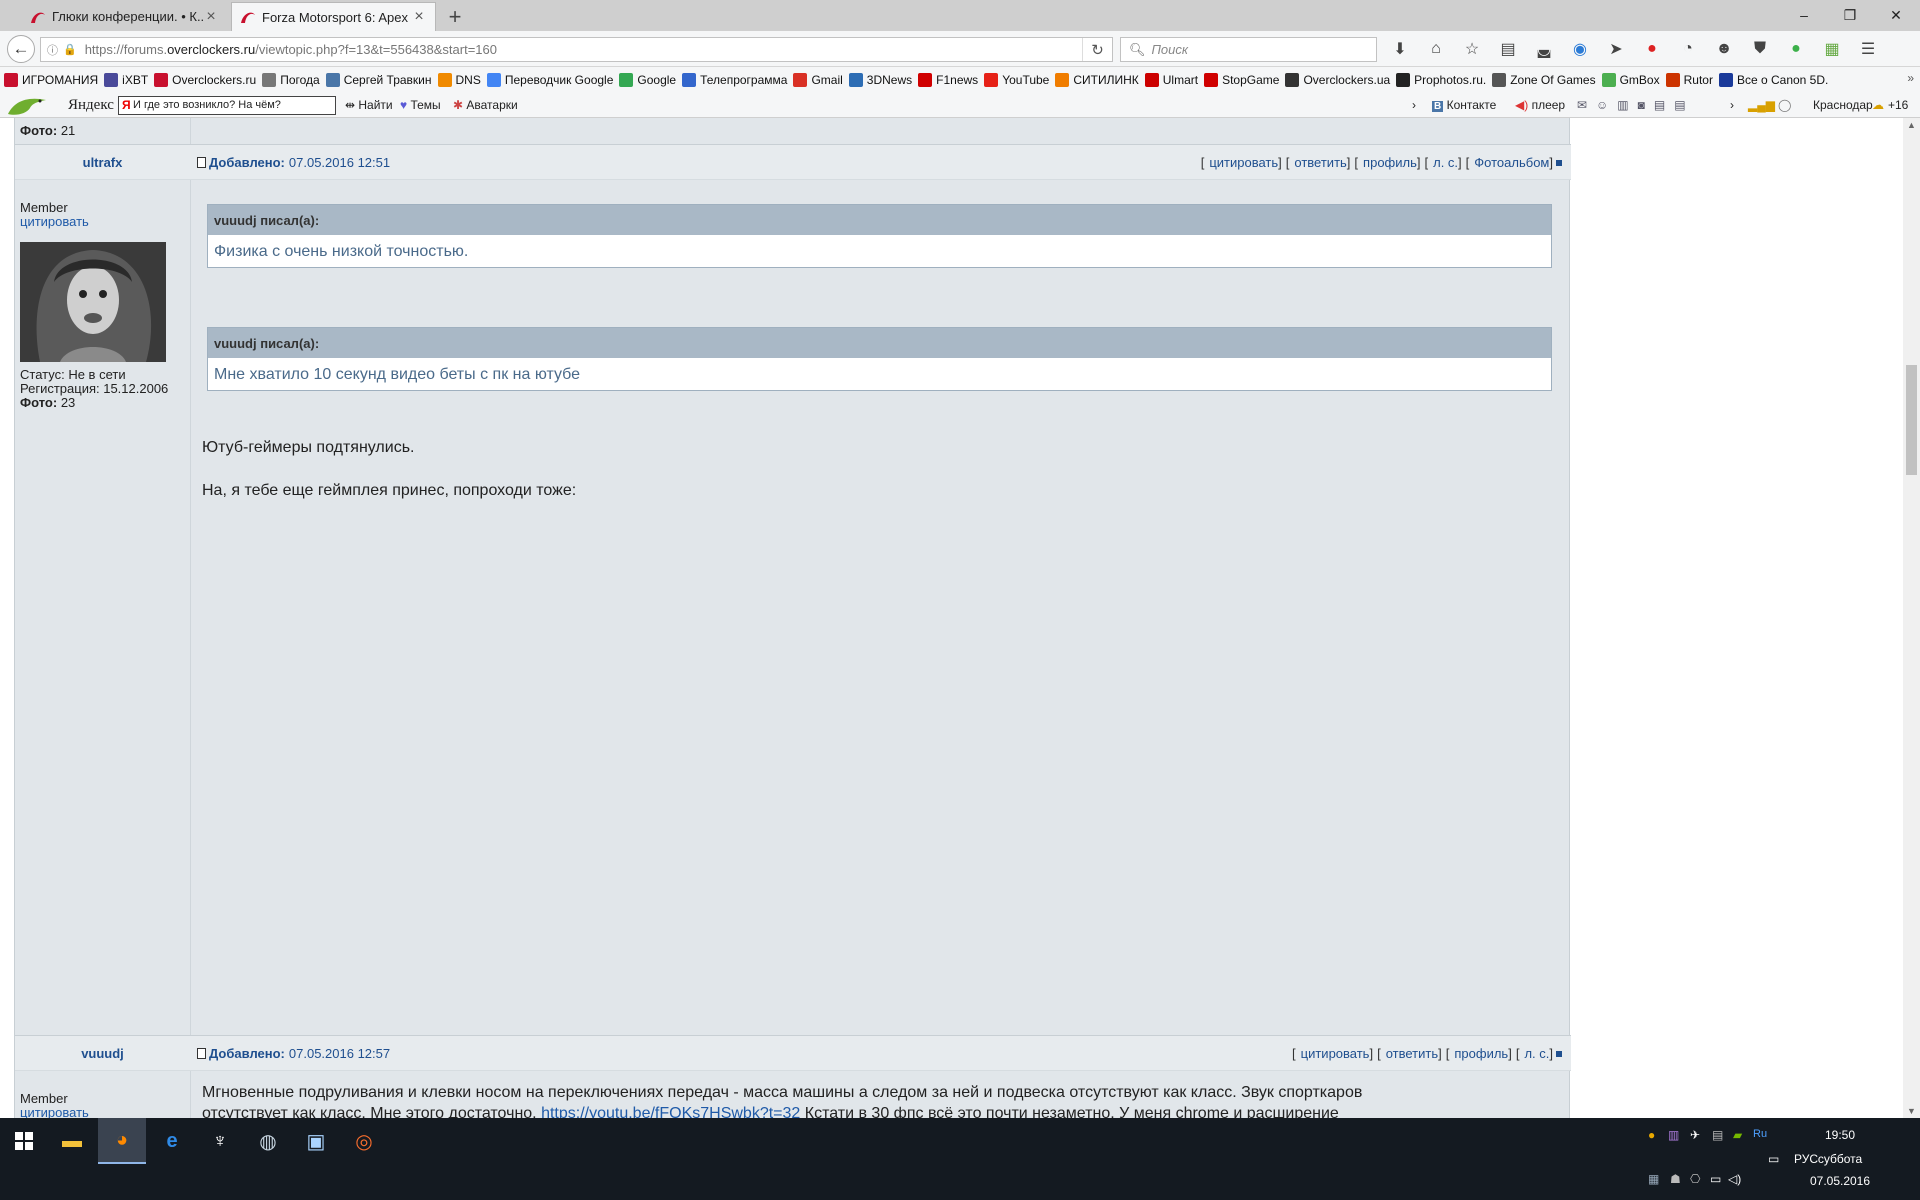  What do you see at coordinates (172, 1141) in the screenshot?
I see `edge-icon: e` at bounding box center [172, 1141].